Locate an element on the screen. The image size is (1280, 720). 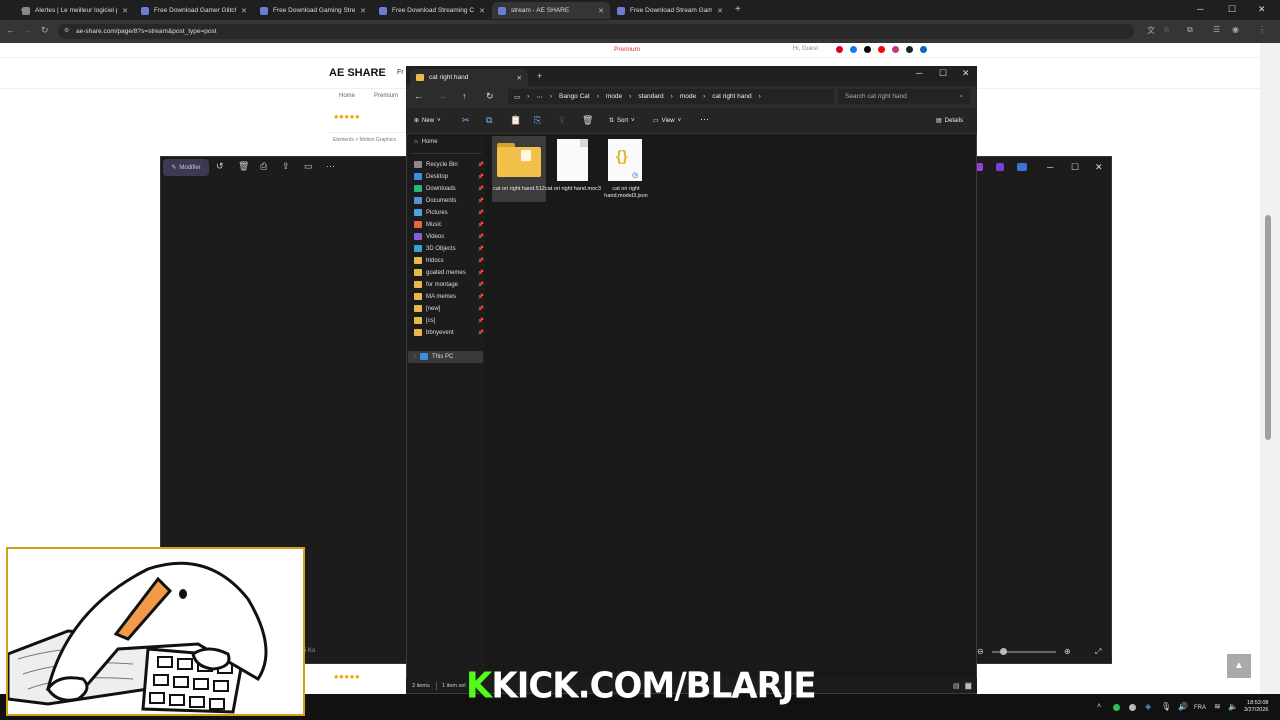
modifier-button: ✎ Modifier is located at coordinates (186, 167).